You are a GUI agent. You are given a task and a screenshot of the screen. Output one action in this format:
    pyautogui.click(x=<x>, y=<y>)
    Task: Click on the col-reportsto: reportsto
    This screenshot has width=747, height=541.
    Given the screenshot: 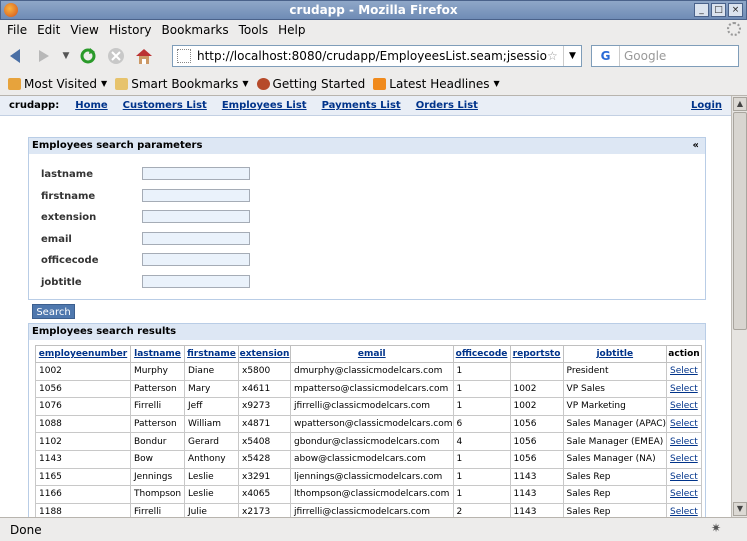 What is the action you would take?
    pyautogui.click(x=536, y=354)
    